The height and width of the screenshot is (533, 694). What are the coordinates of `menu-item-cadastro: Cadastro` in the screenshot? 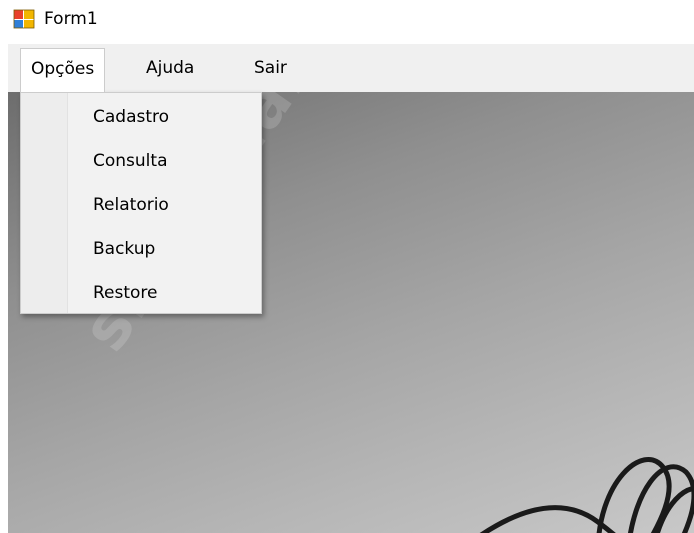 It's located at (163, 117).